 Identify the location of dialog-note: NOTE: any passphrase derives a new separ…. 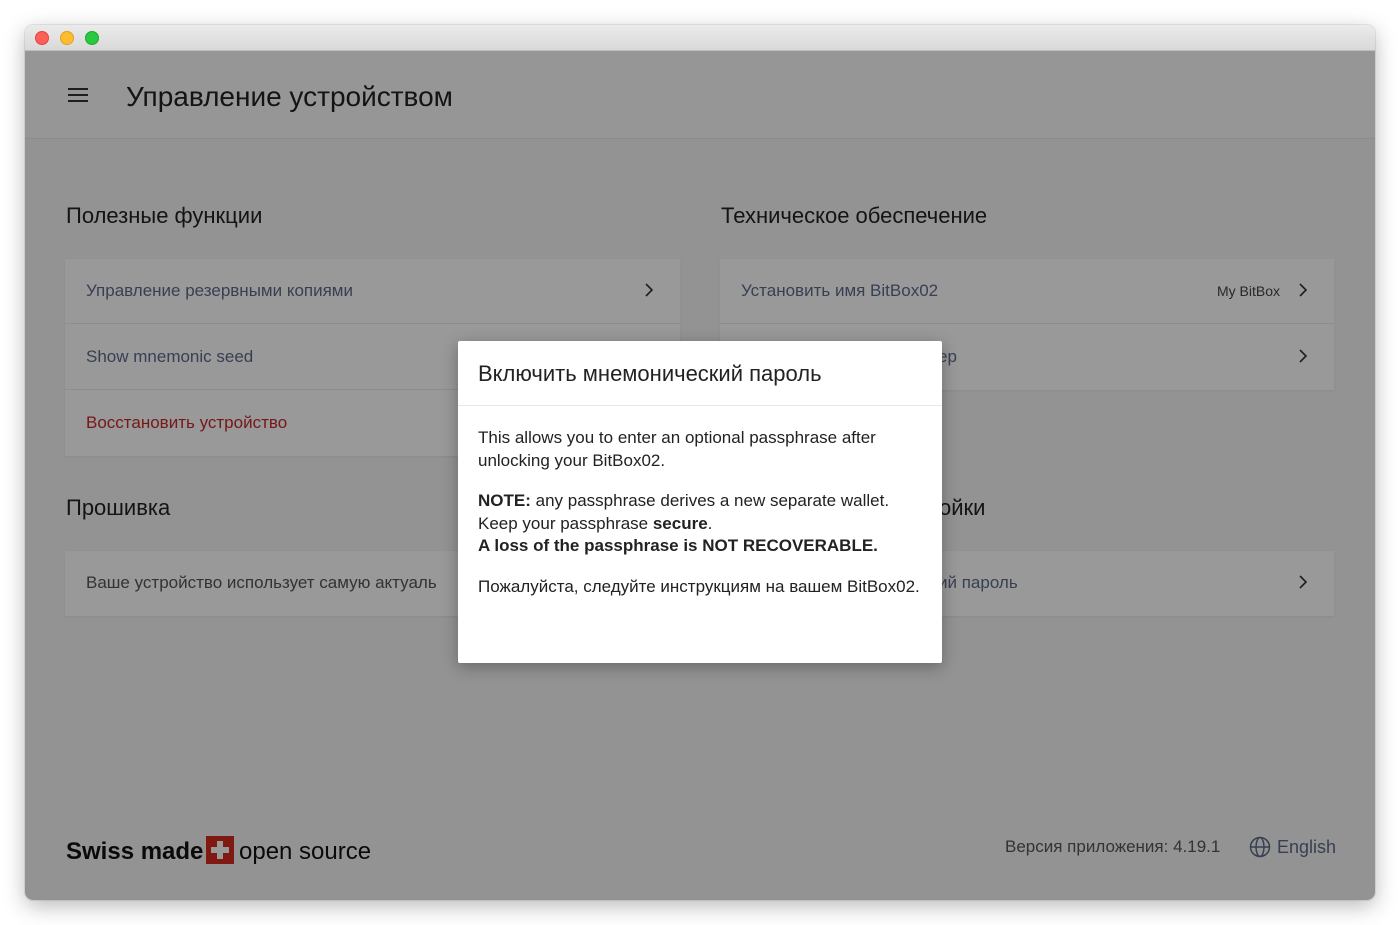
(702, 524).